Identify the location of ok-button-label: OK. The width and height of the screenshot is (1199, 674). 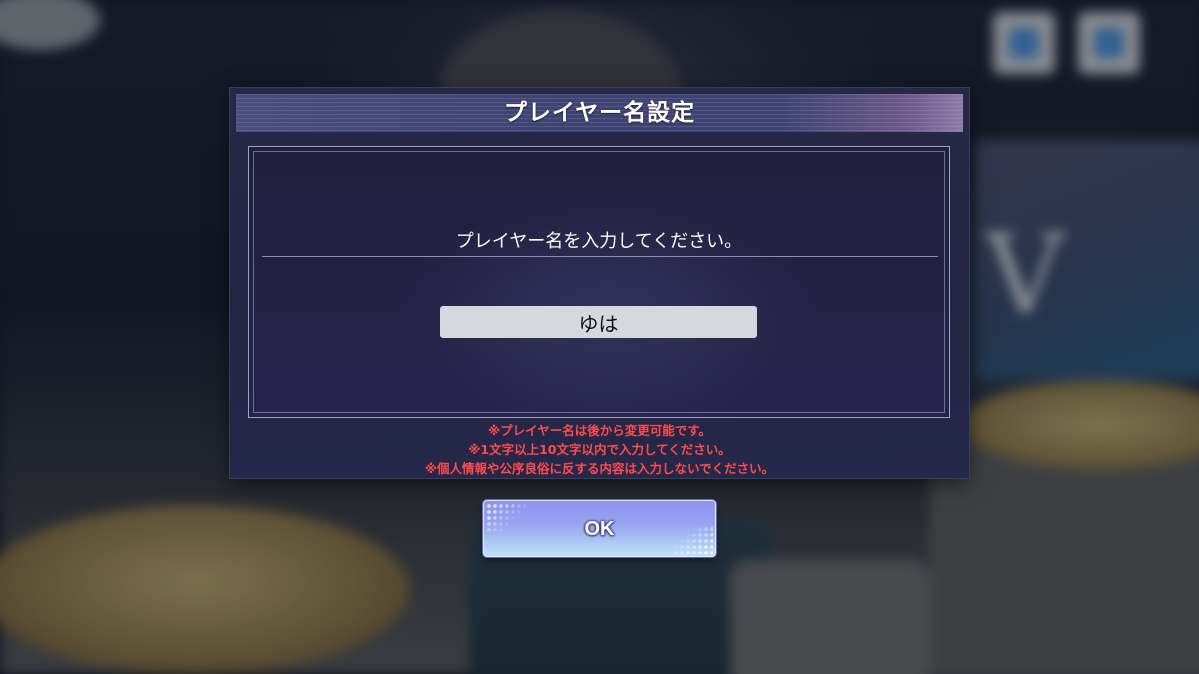
(599, 529).